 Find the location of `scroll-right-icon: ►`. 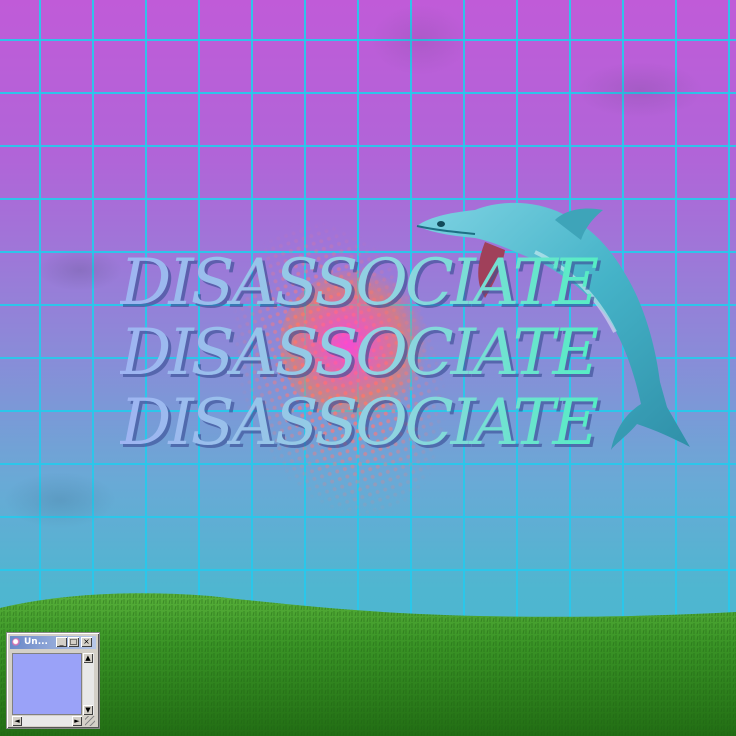

scroll-right-icon: ► is located at coordinates (77, 721).